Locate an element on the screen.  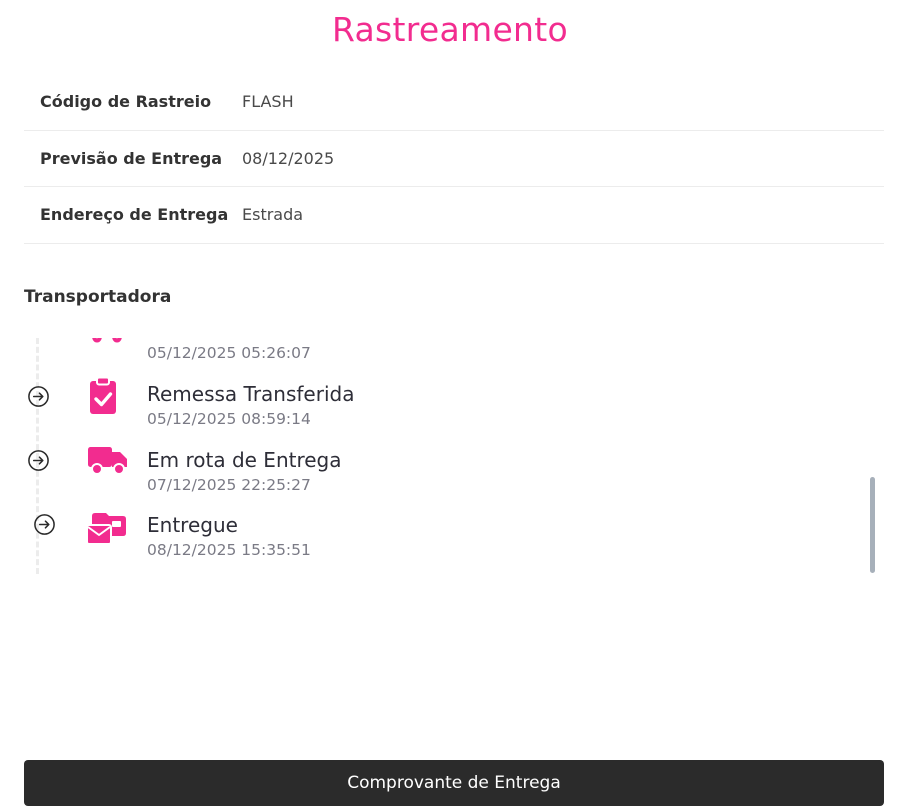
info-row-delivery-address: Endereço de Entrega Estrada is located at coordinates (454, 215).